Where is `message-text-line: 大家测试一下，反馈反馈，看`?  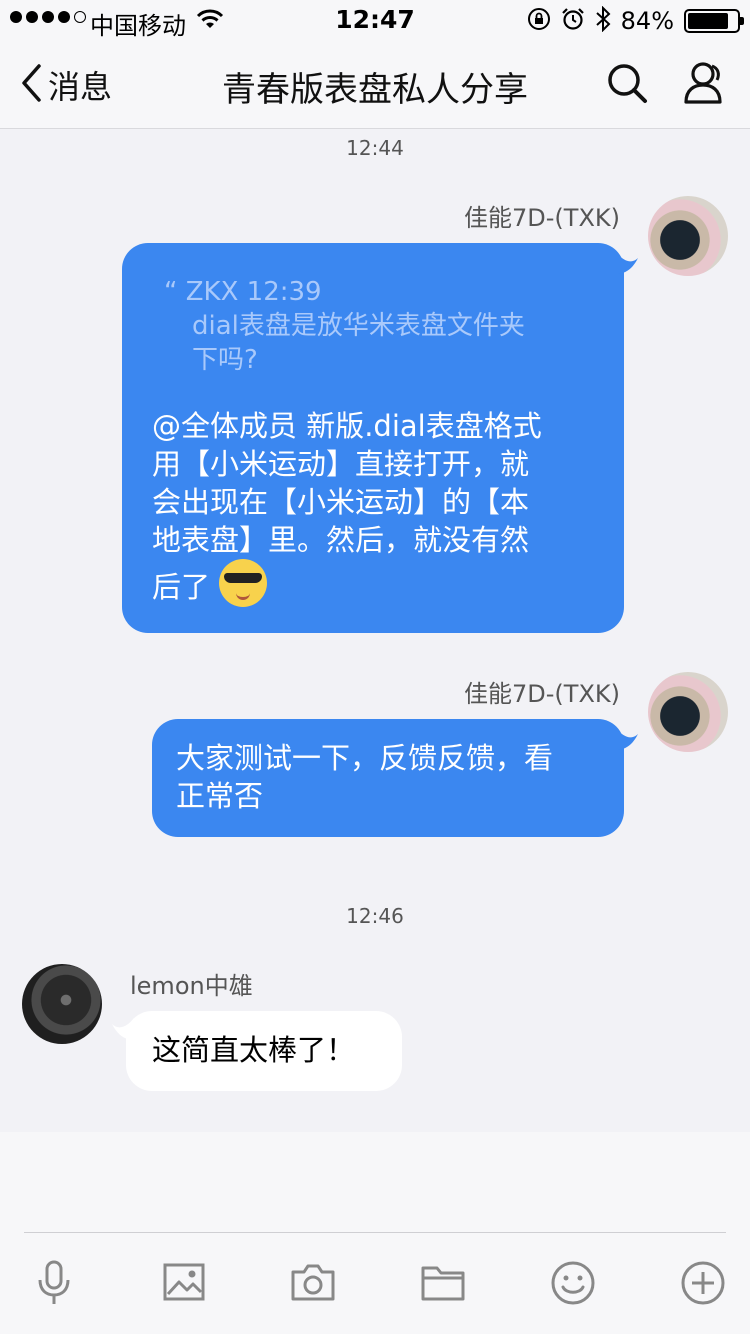 message-text-line: 大家测试一下，反馈反馈，看 is located at coordinates (365, 758).